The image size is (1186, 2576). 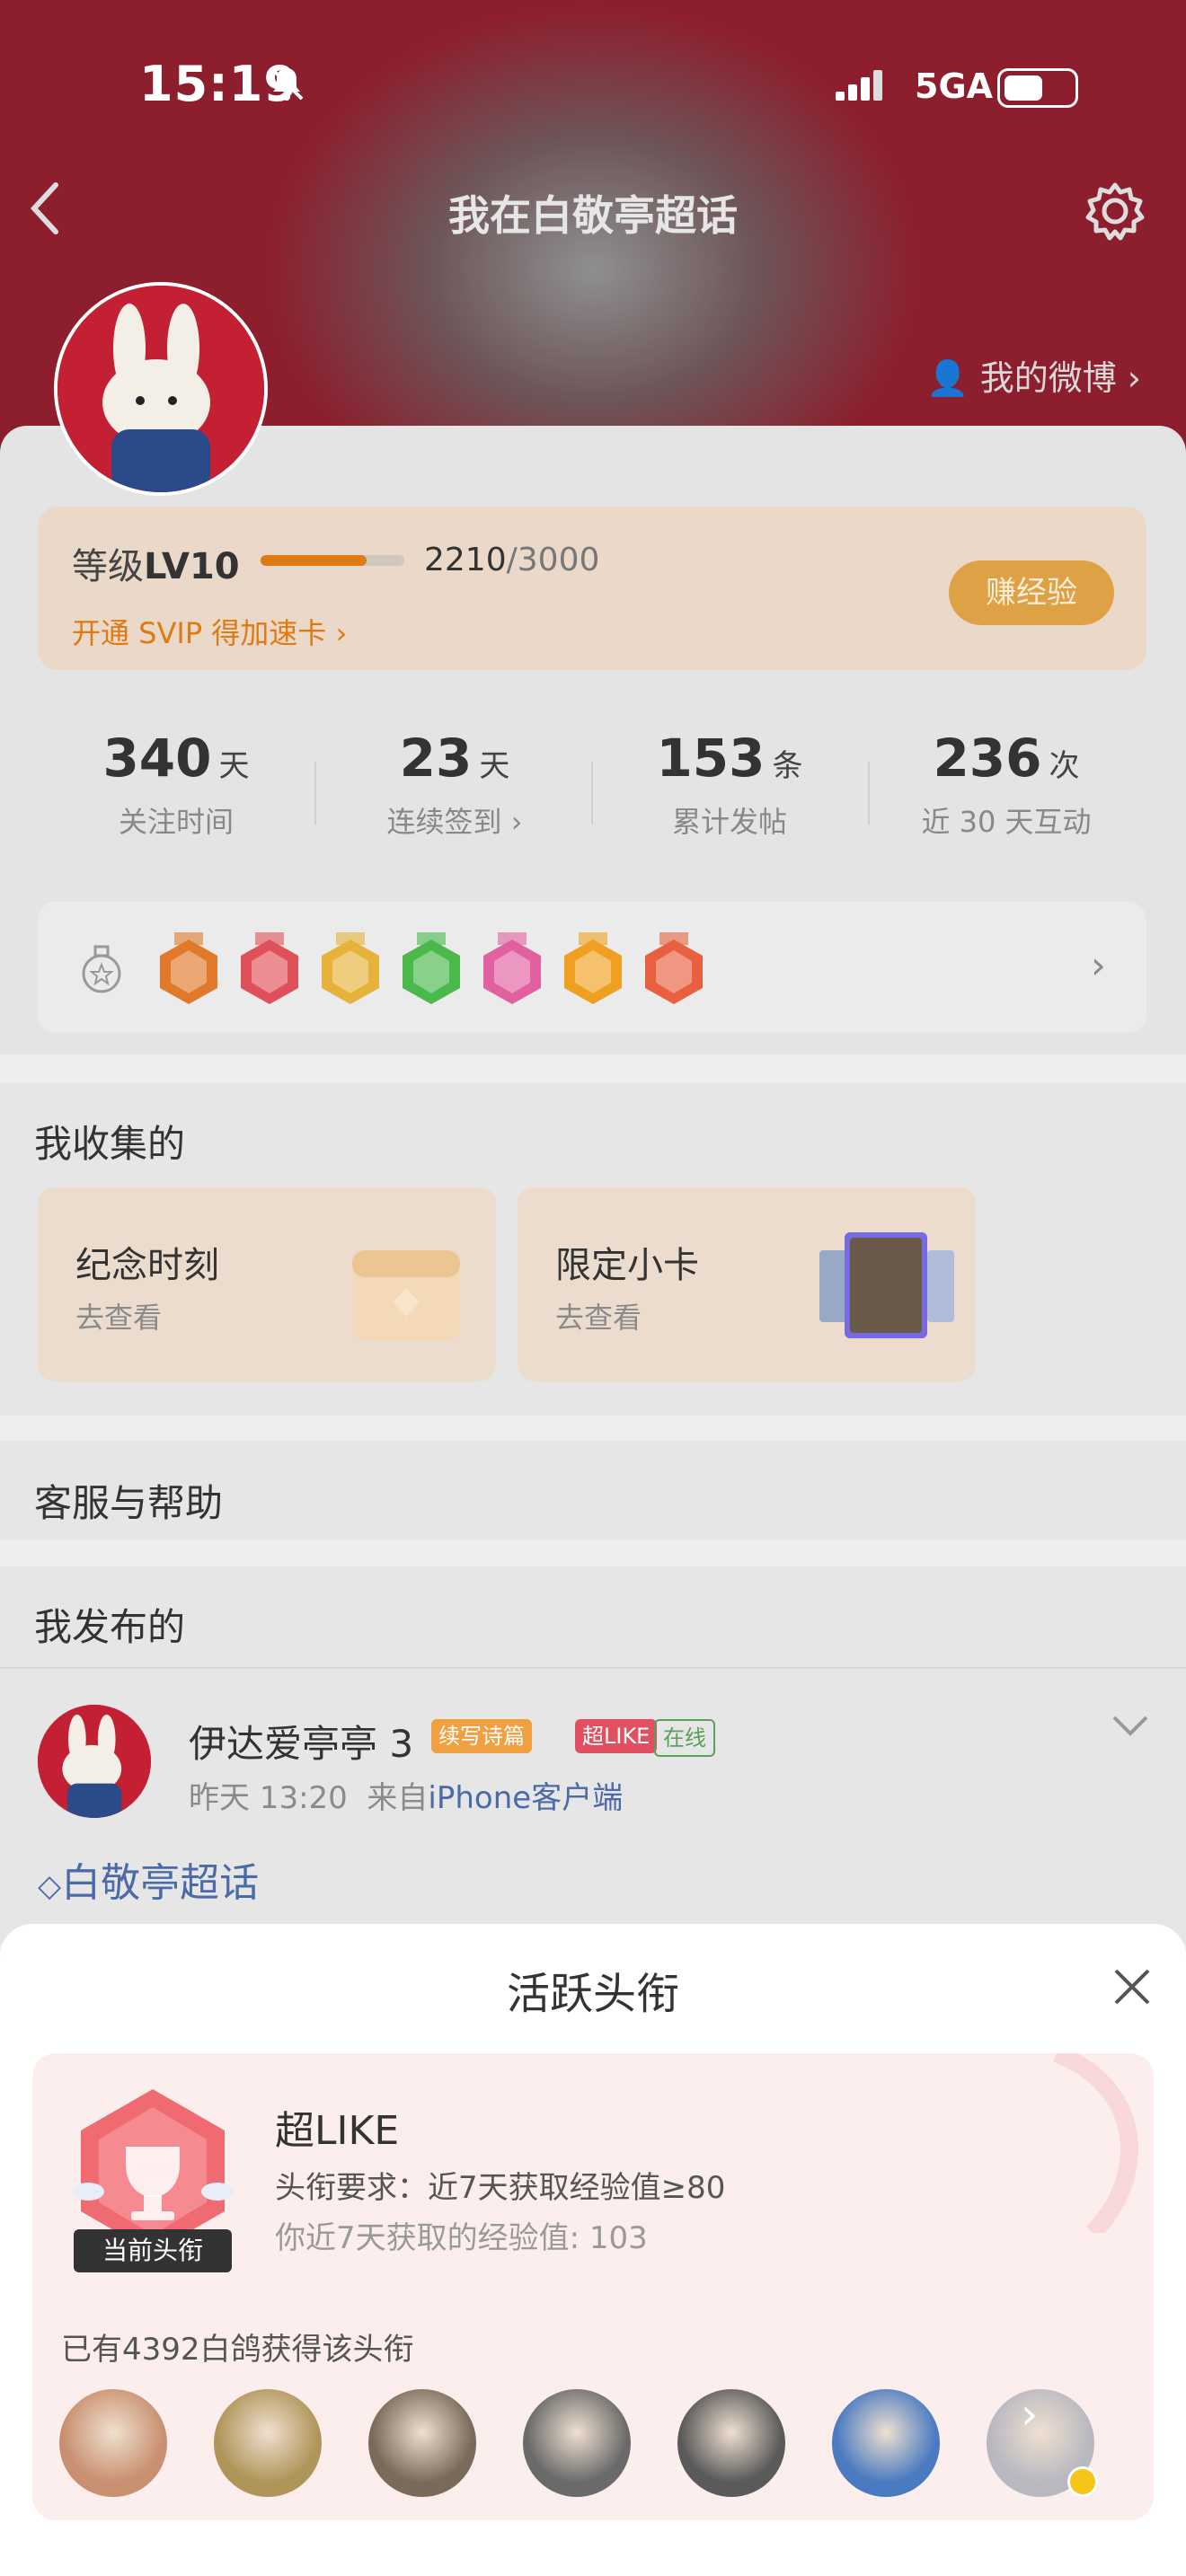 I want to click on diamond-icon: ◇, so click(x=50, y=1886).